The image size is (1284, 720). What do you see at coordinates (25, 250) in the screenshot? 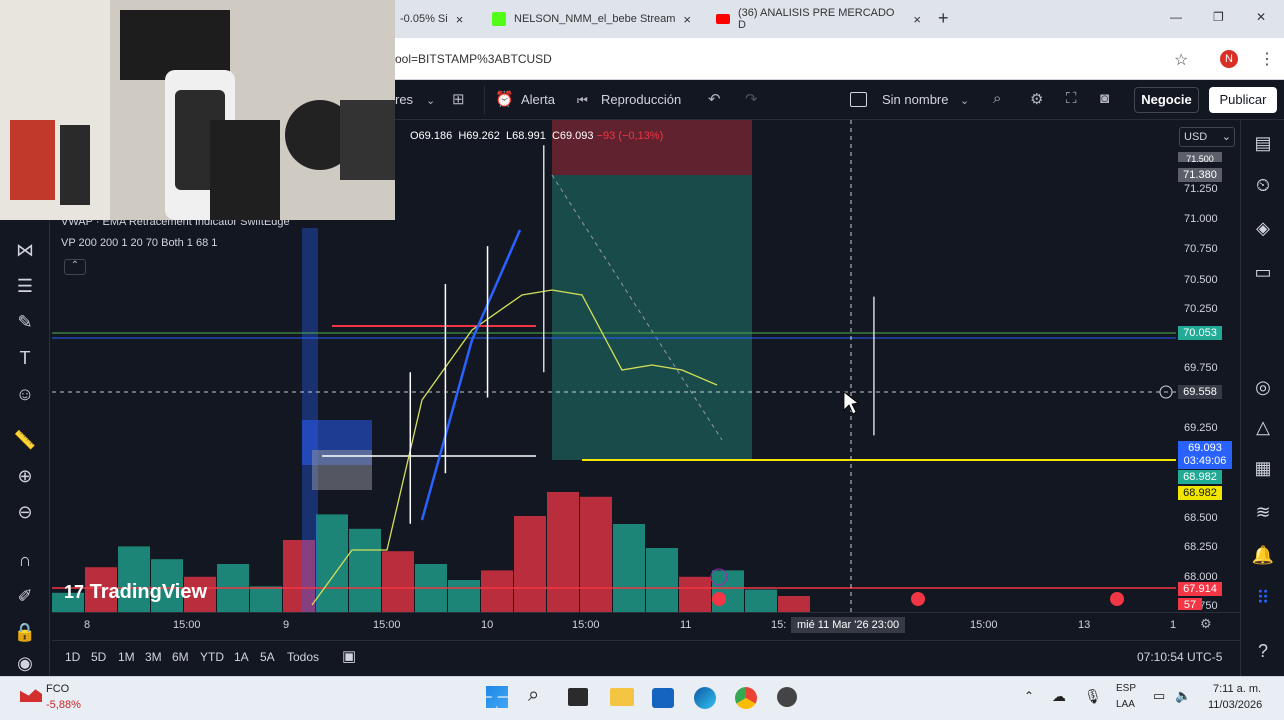
I see `pattern-tool-icon: ⋈` at bounding box center [25, 250].